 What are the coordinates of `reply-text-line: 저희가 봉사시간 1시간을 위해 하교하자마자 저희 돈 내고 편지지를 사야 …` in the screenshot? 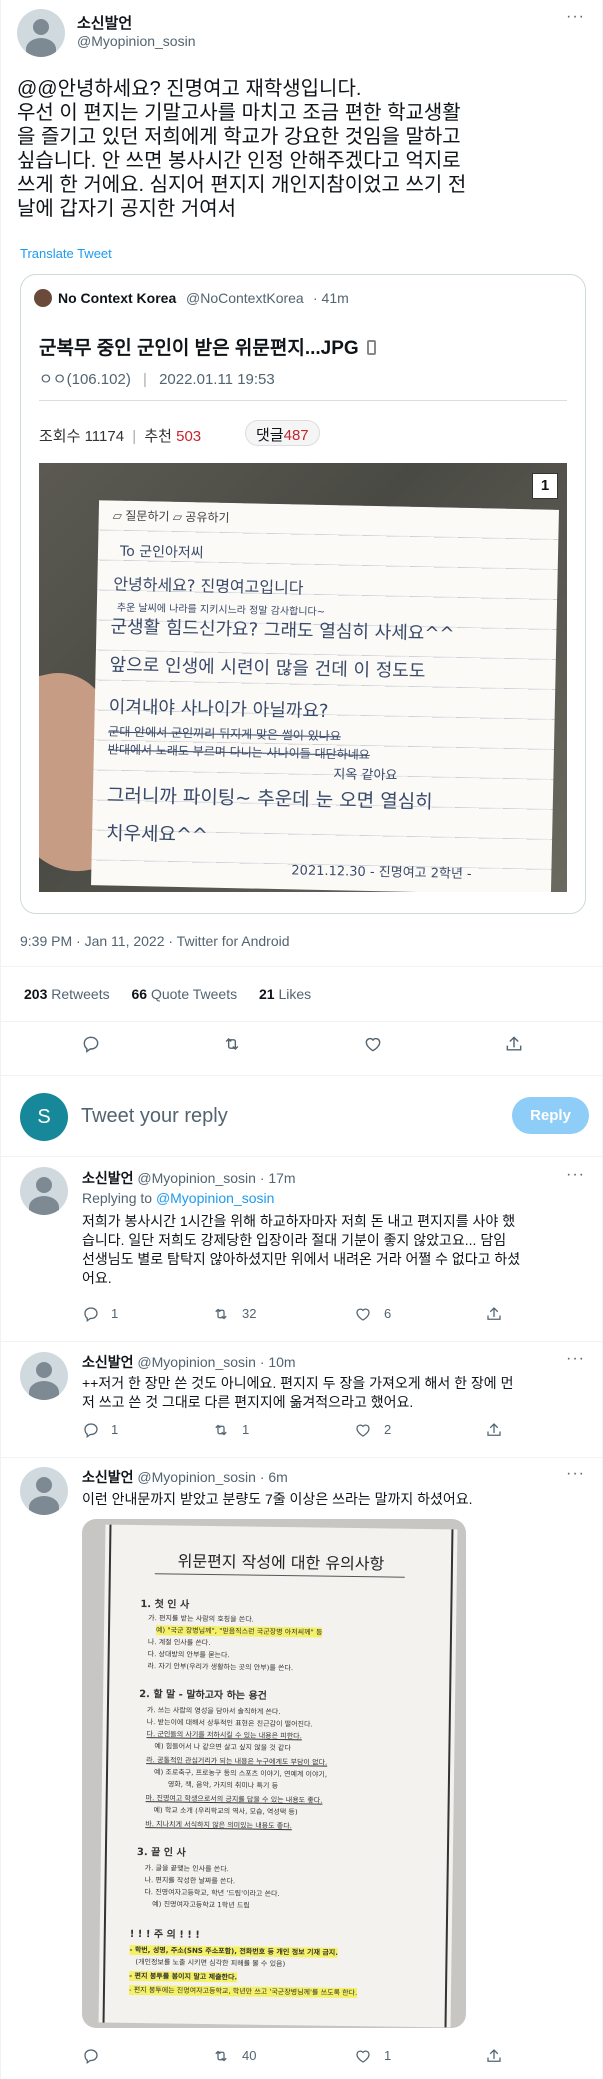 It's located at (299, 1221).